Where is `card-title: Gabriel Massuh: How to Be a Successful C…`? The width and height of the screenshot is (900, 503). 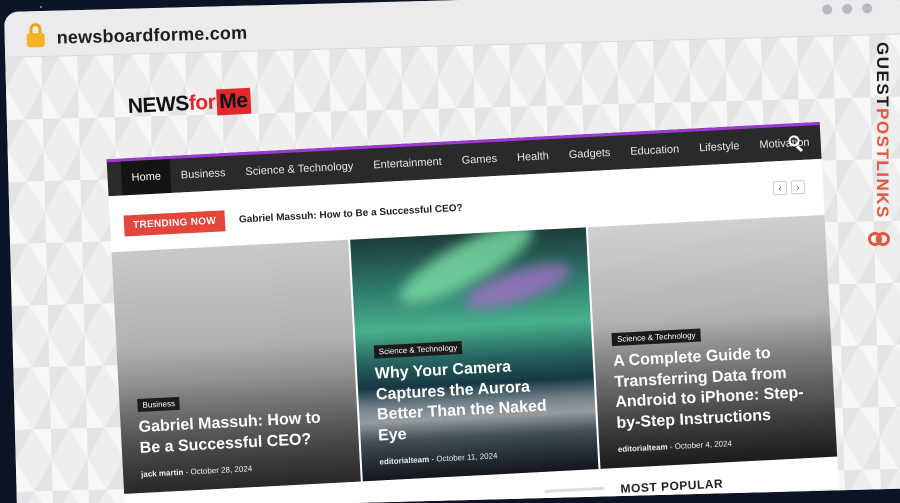
card-title: Gabriel Massuh: How to Be a Successful C… is located at coordinates (240, 434).